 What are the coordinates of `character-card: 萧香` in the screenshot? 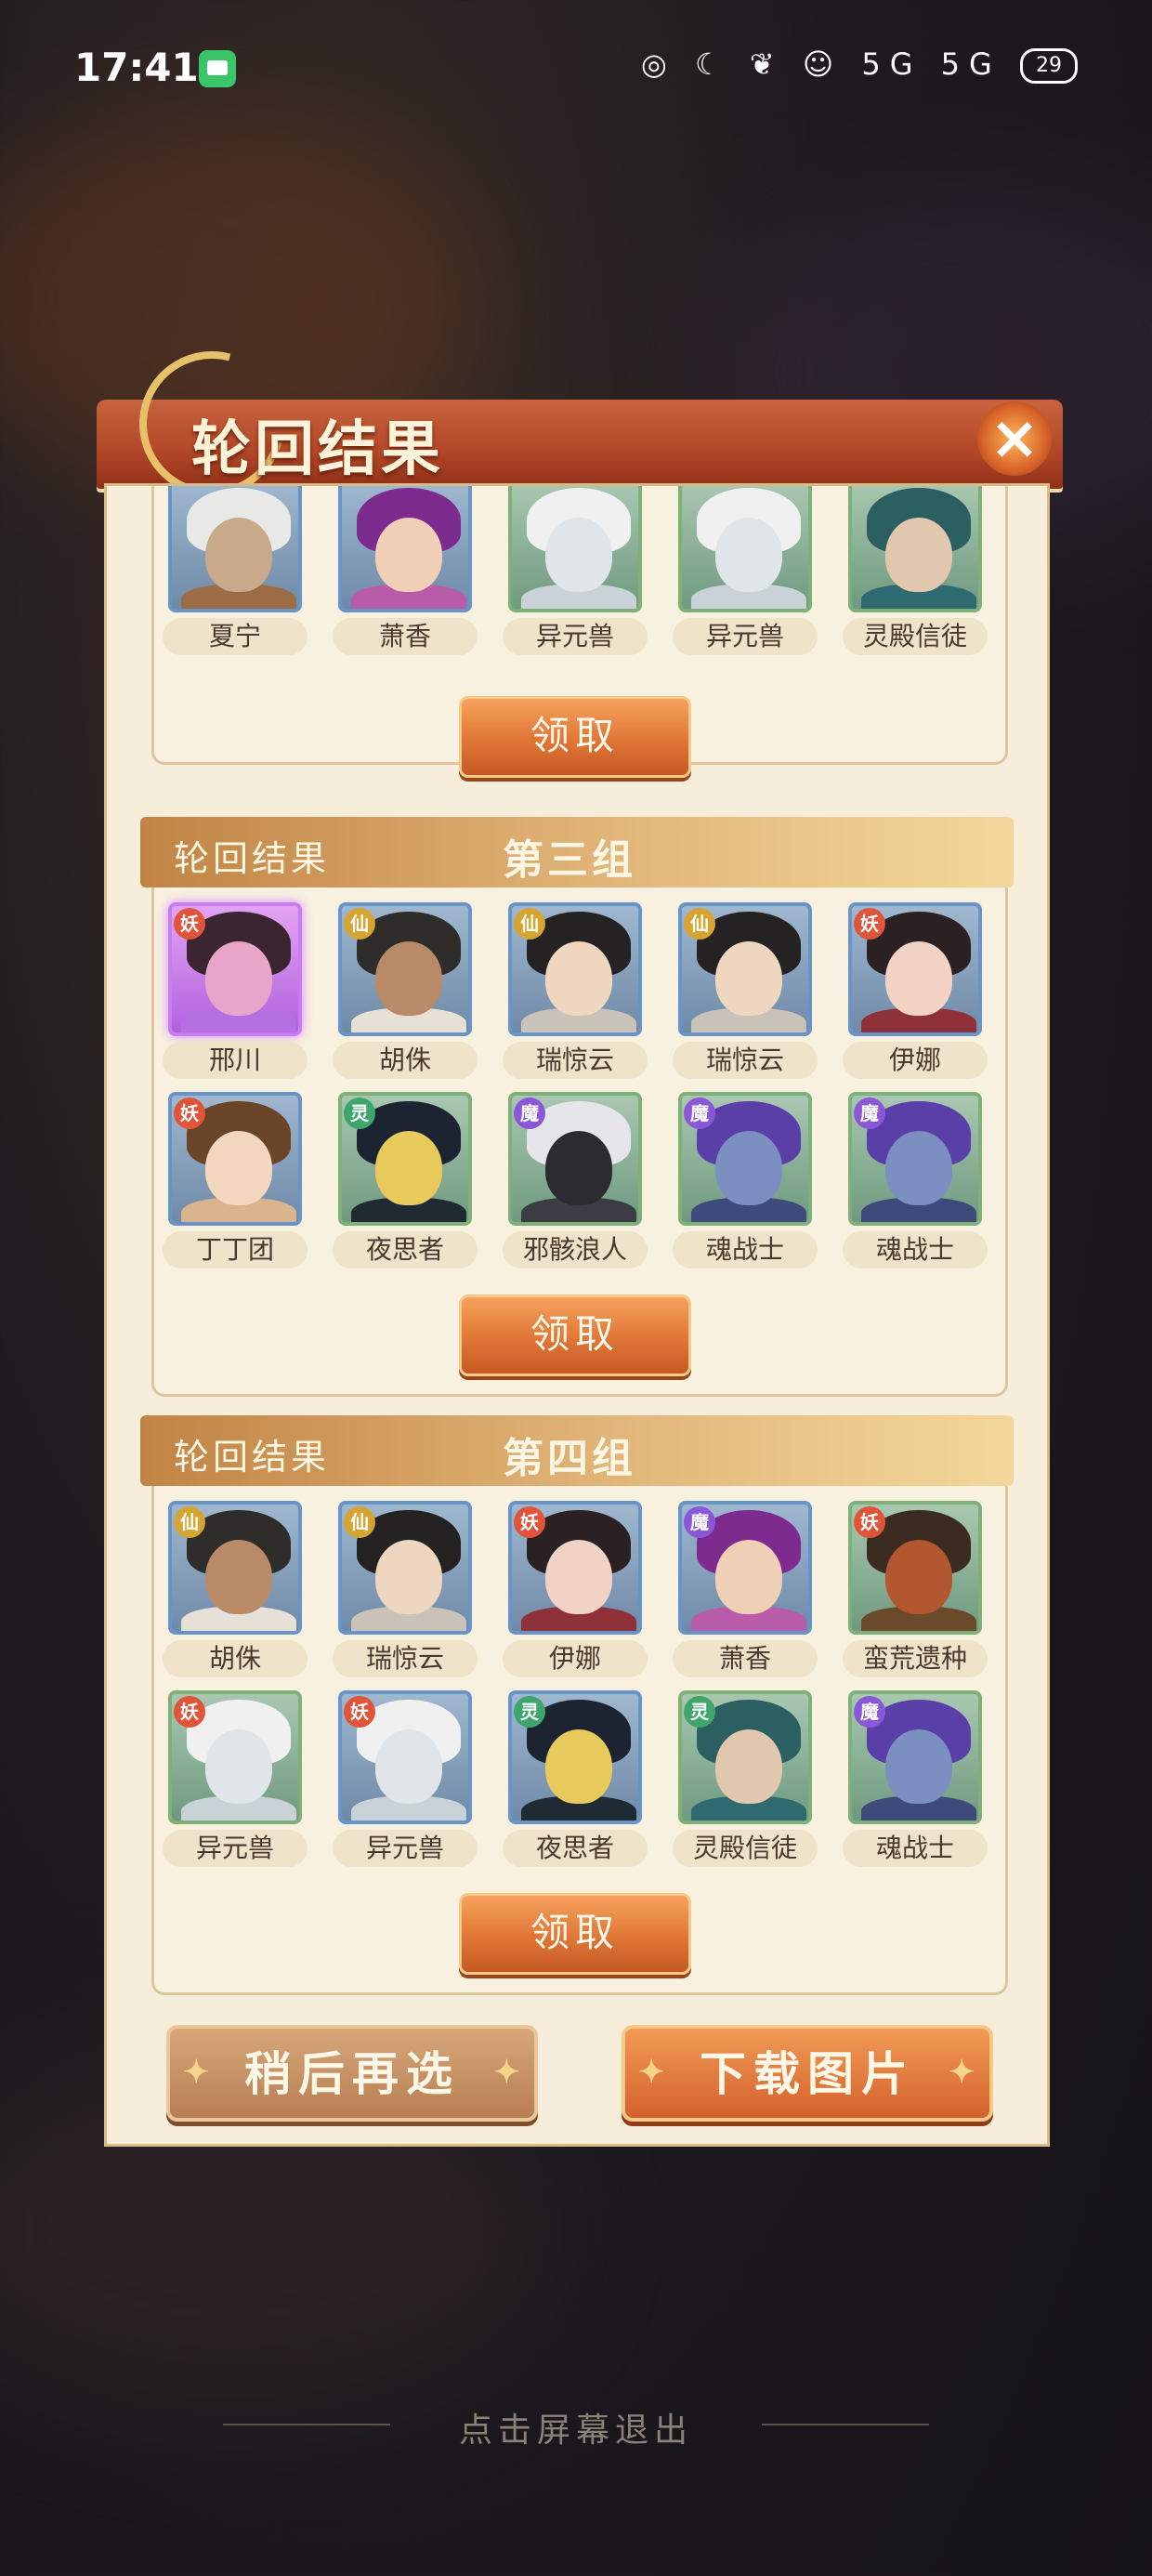 It's located at (405, 575).